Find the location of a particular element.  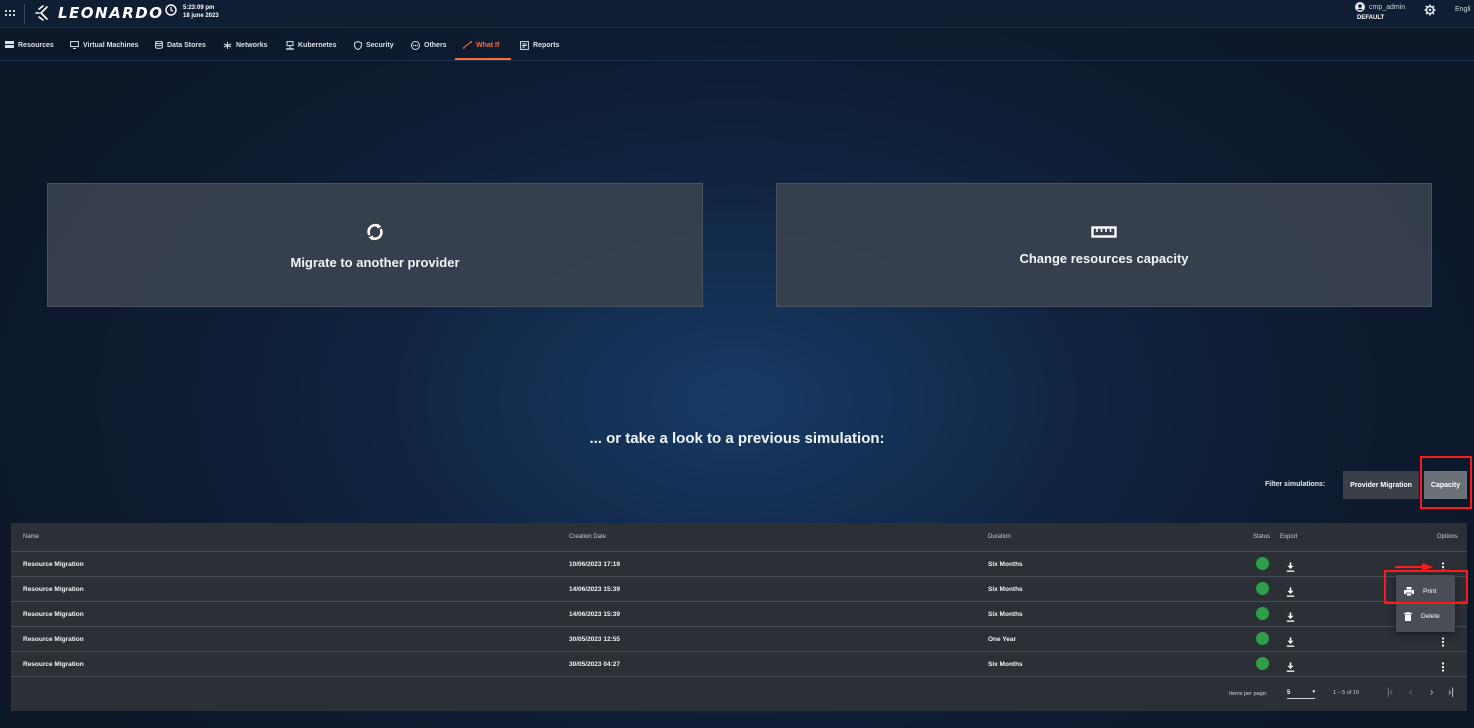

language-selector: Engli is located at coordinates (1463, 9).